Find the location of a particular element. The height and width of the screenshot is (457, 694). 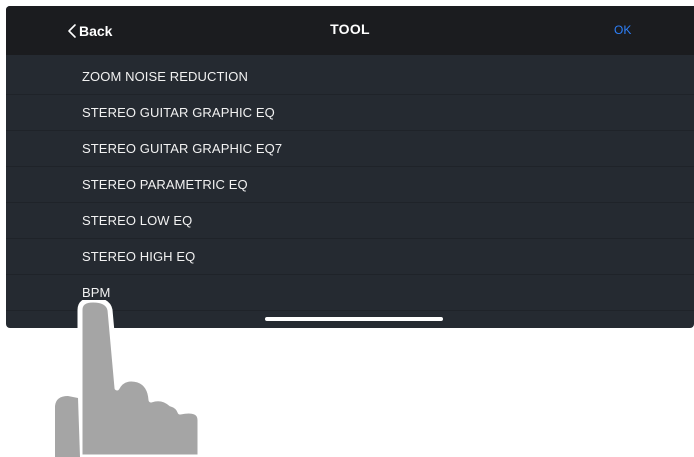

list-item-label: STEREO PARAMETRIC EQ is located at coordinates (165, 184).